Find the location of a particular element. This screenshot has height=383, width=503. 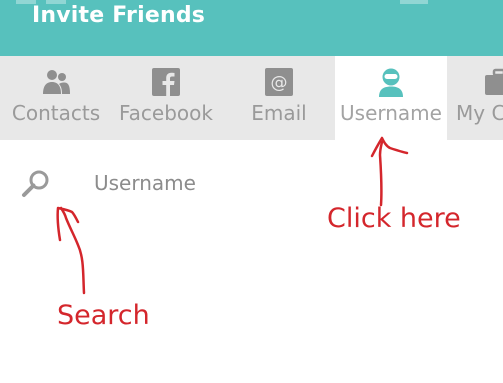

tab-contacts: Contacts is located at coordinates (56, 98).